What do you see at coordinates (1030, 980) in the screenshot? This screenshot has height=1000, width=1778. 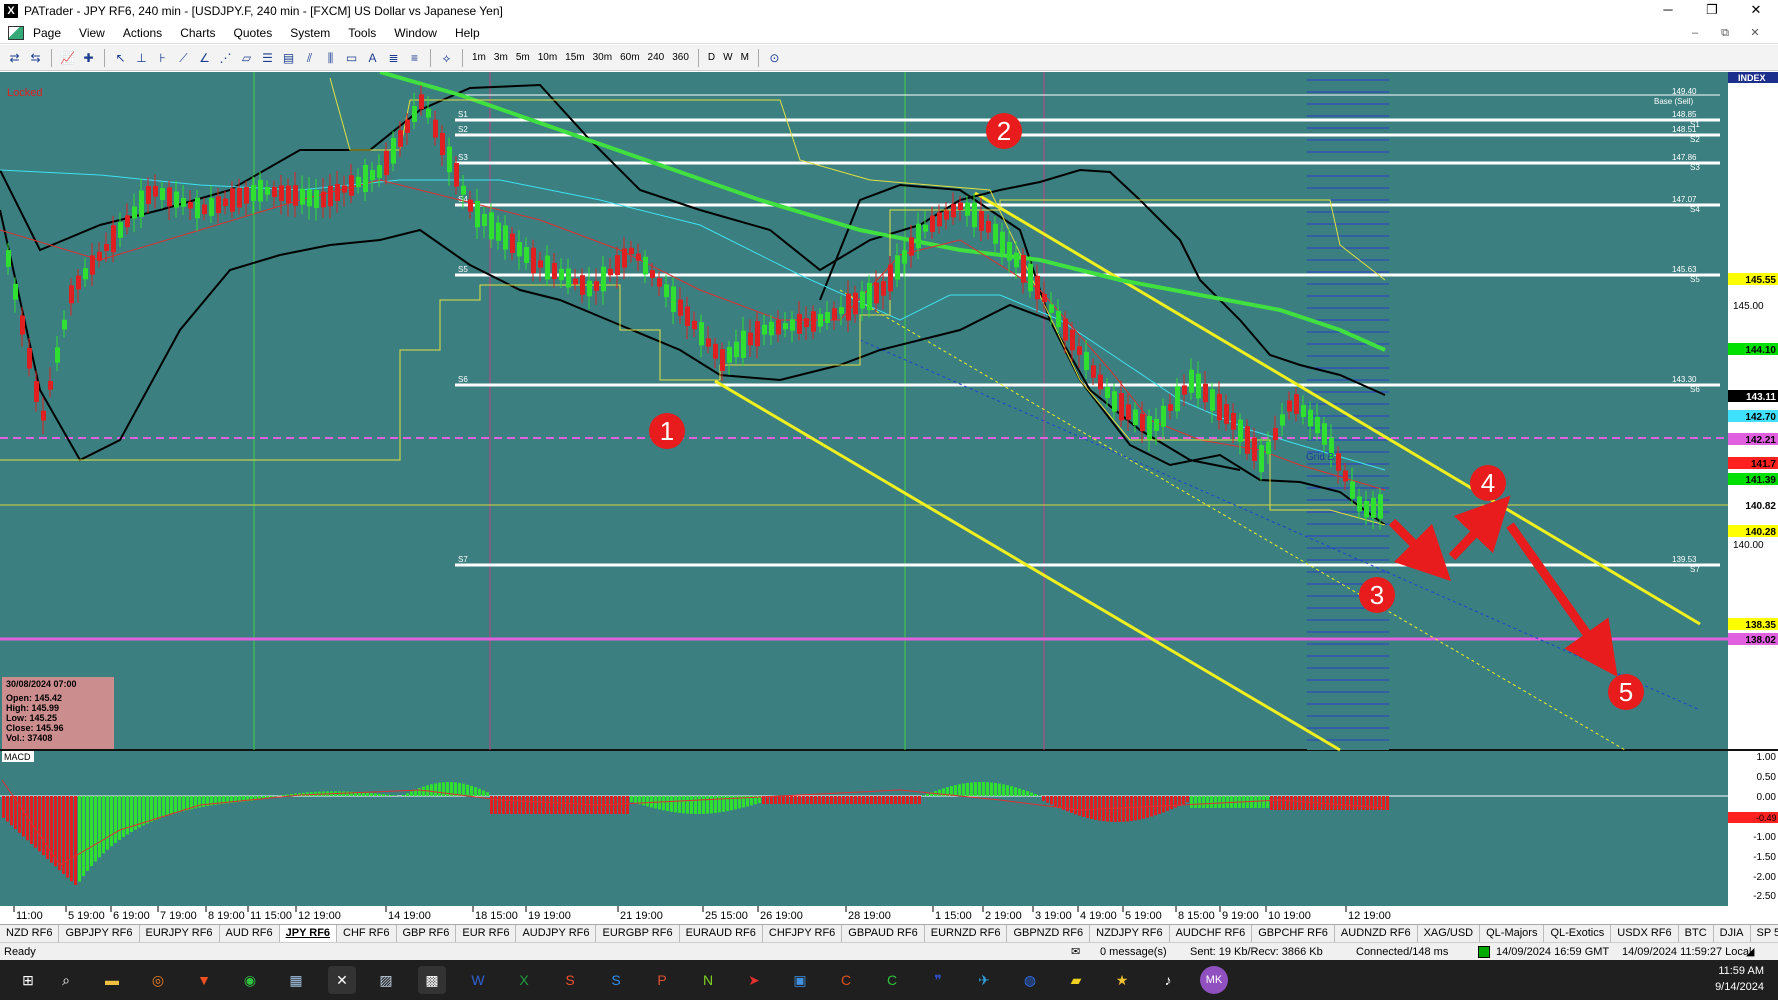 I see `zoom-app-icon: ◍` at bounding box center [1030, 980].